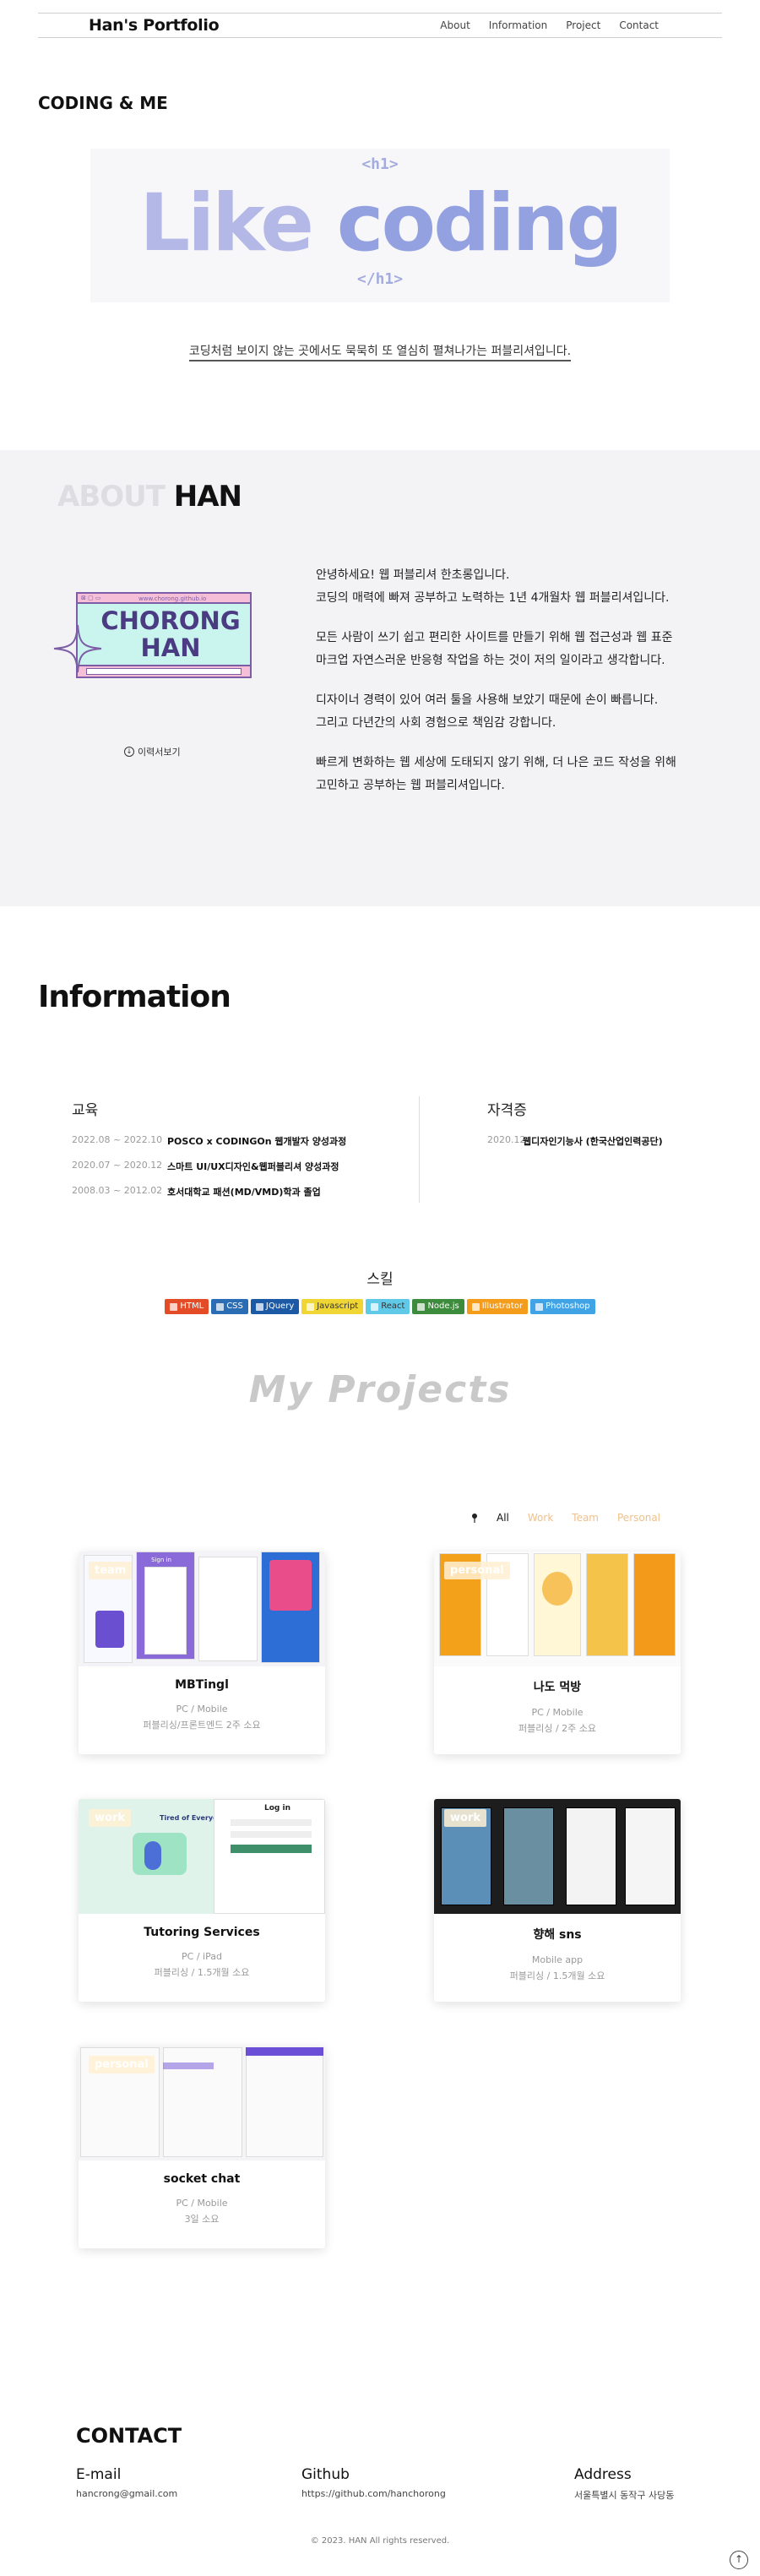 The image size is (760, 2576). What do you see at coordinates (373, 2482) in the screenshot?
I see `contact-github: Github https://github.com/hanchorong` at bounding box center [373, 2482].